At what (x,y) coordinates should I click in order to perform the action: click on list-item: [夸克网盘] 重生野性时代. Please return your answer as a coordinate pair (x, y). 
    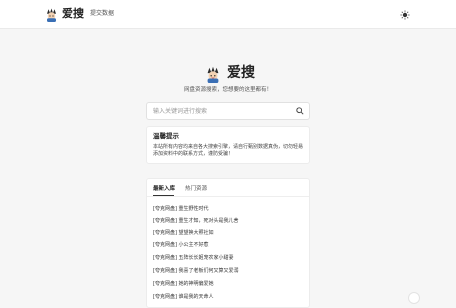
    Looking at the image, I should click on (181, 209).